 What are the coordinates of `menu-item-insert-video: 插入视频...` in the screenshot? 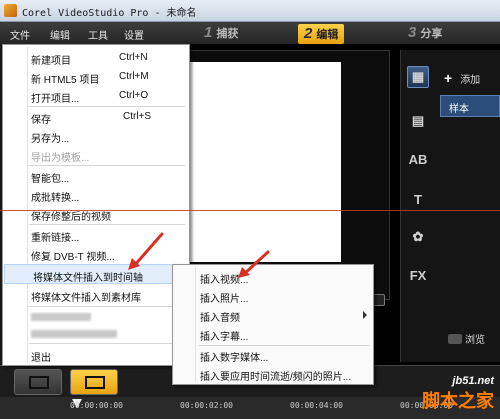 It's located at (273, 277).